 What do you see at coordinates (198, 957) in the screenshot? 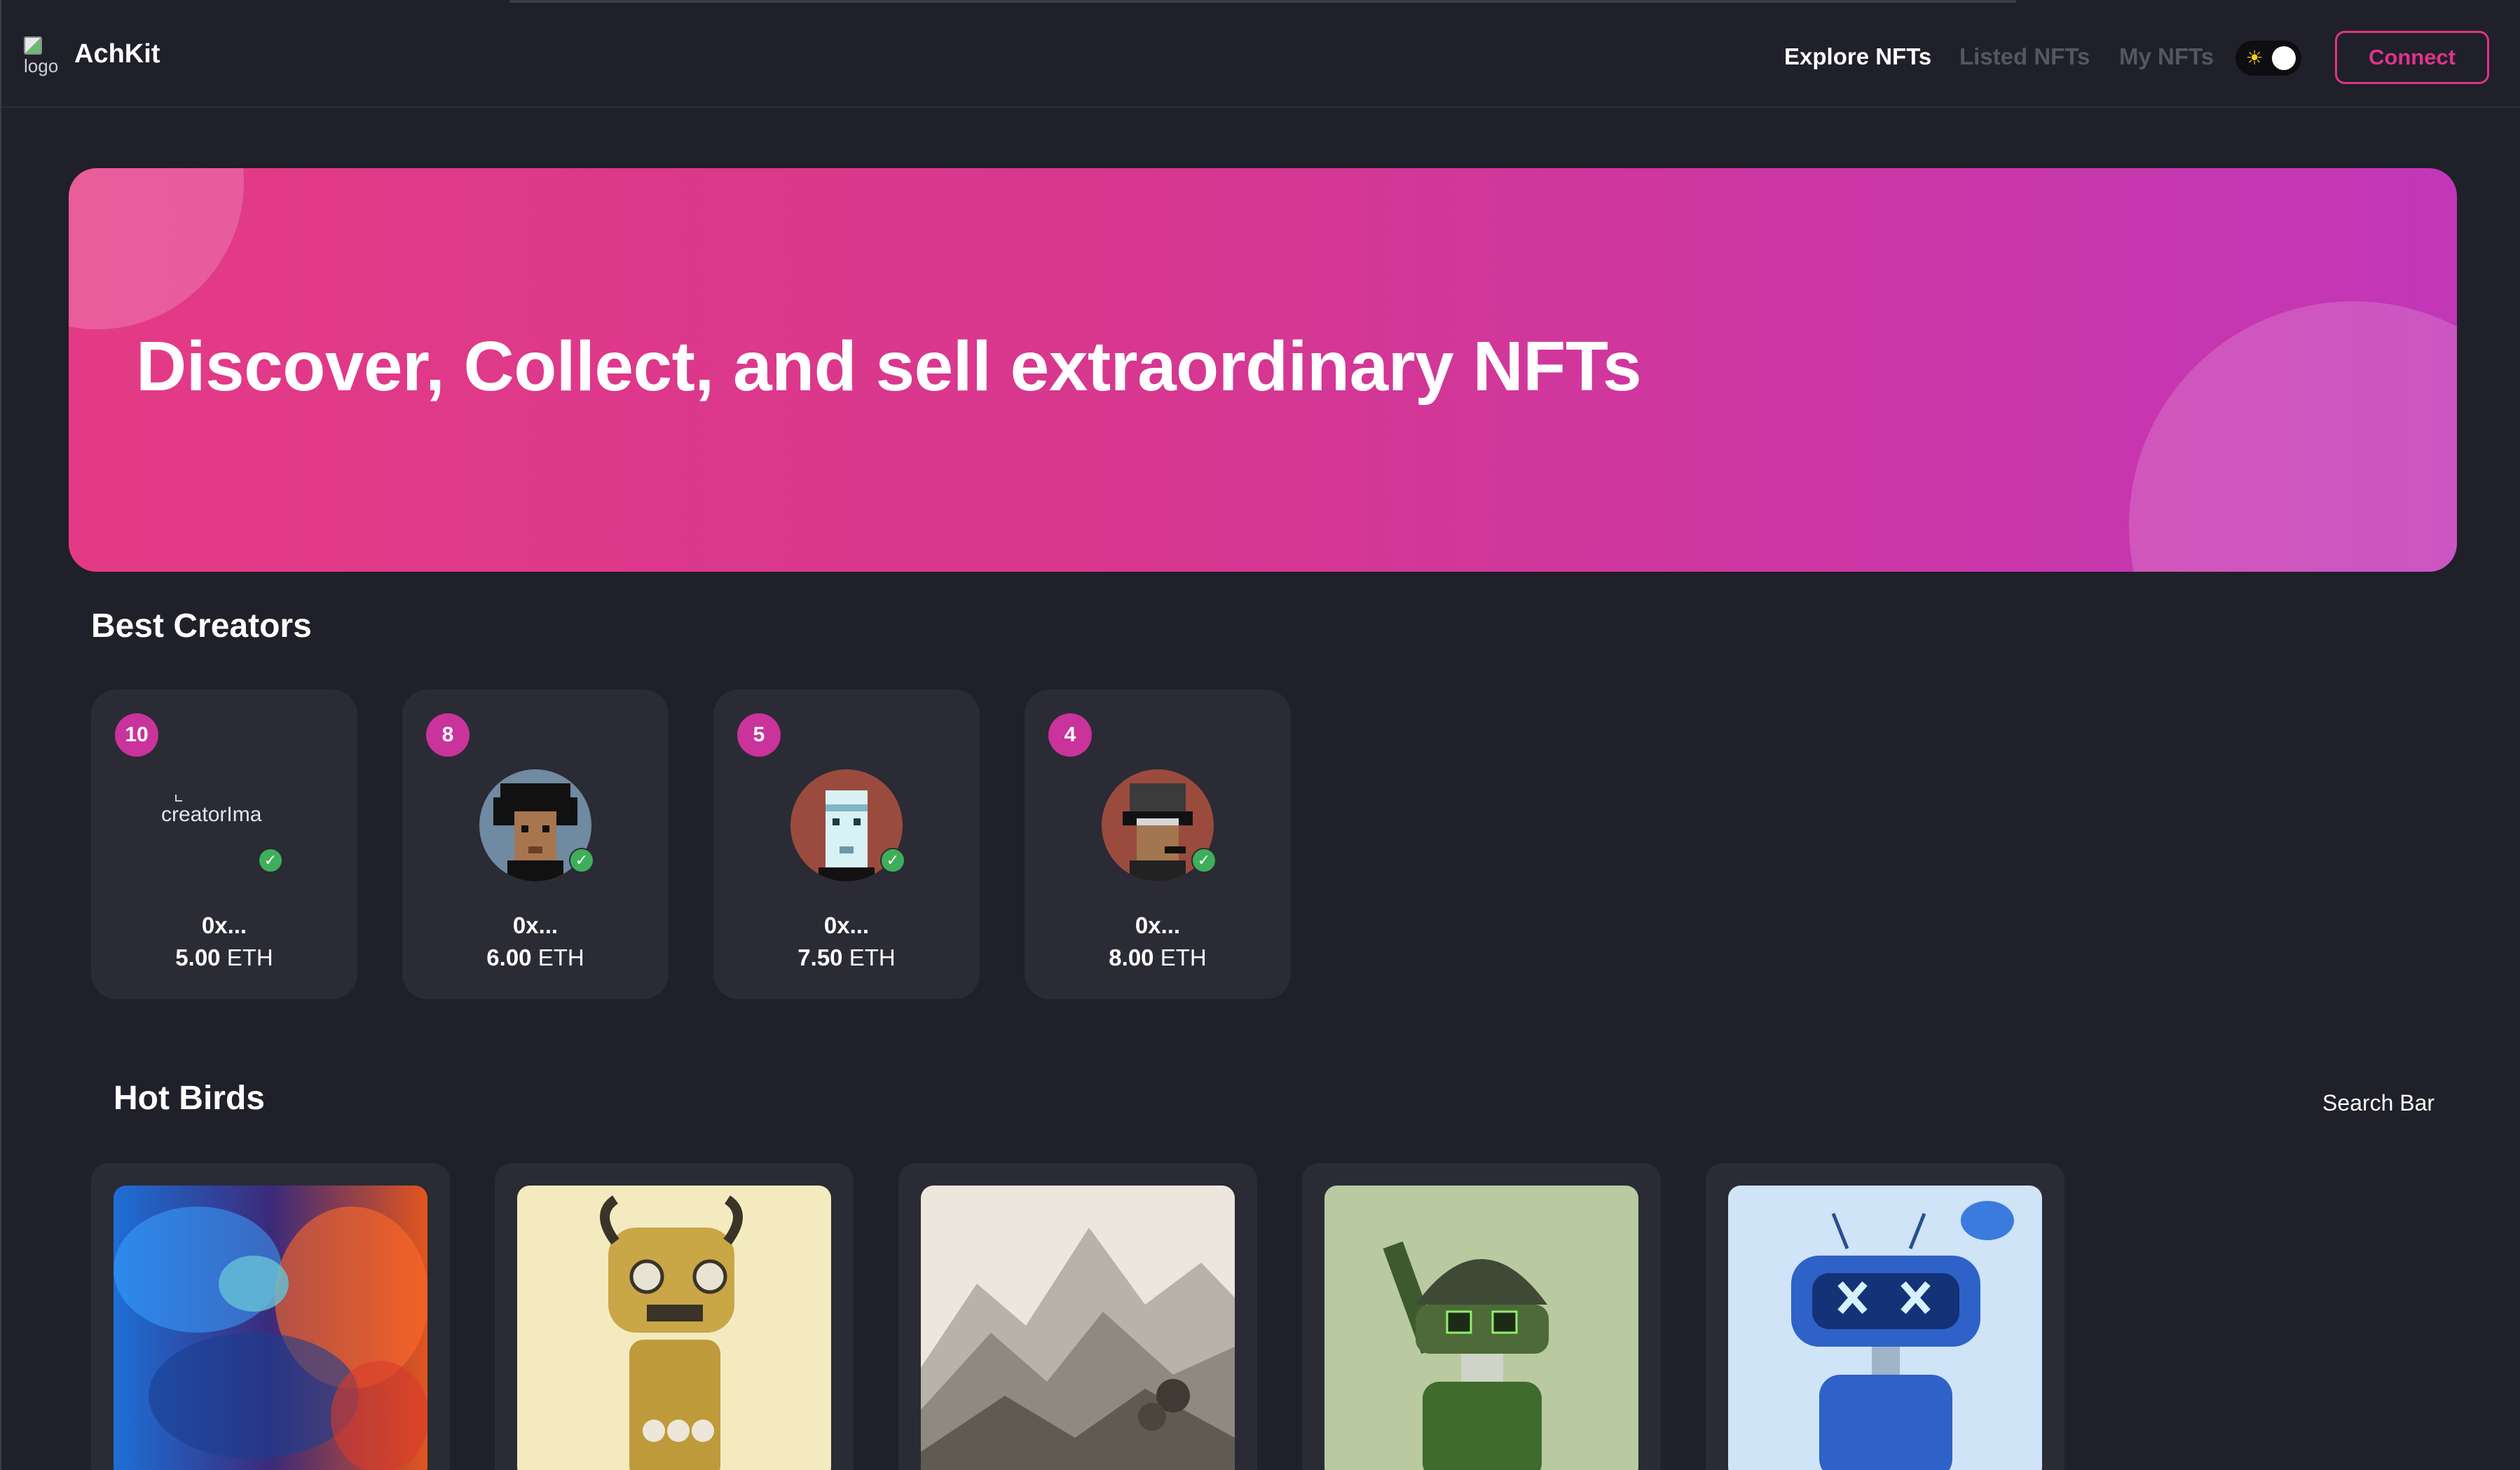
I see `creator-amount: 5.00` at bounding box center [198, 957].